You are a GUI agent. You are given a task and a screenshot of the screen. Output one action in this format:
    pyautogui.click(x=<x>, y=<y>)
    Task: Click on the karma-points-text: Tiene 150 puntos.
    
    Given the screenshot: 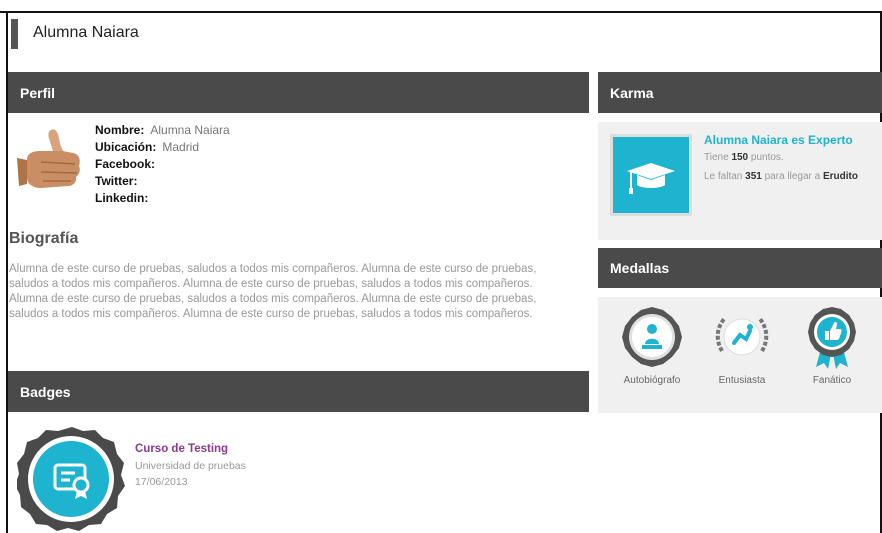 What is the action you would take?
    pyautogui.click(x=744, y=157)
    